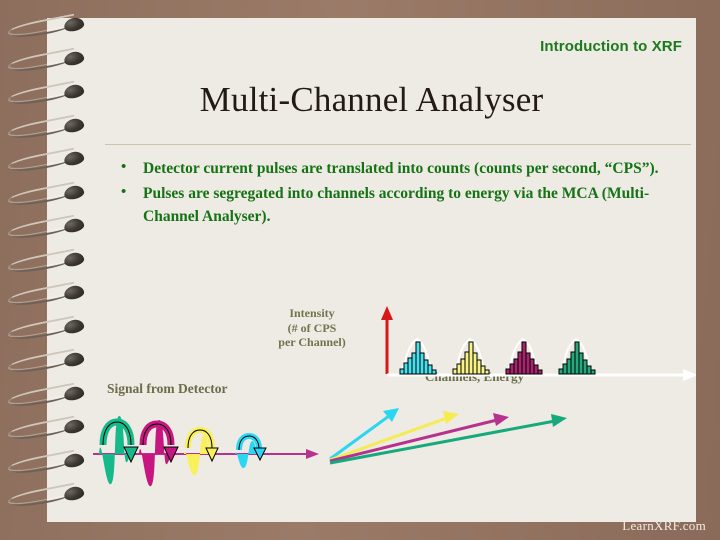  I want to click on pulse-arc, so click(200, 437).